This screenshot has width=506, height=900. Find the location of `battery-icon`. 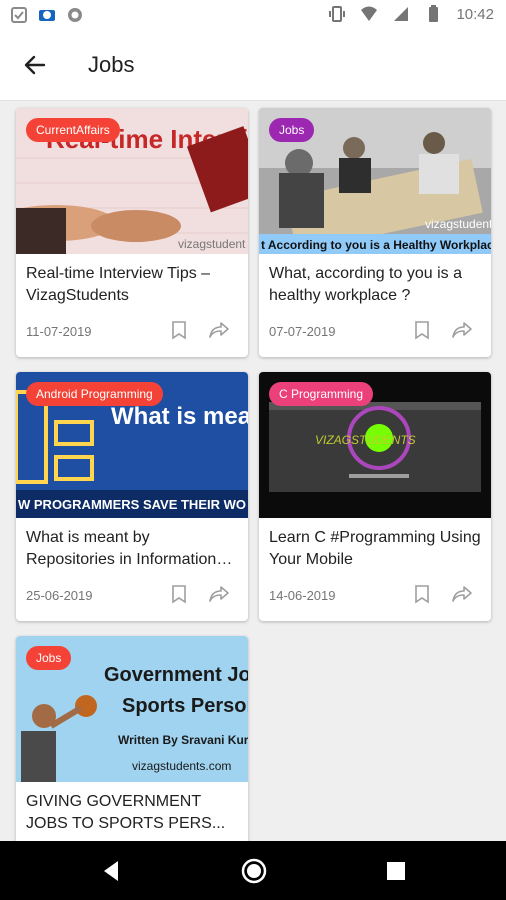

battery-icon is located at coordinates (434, 13).